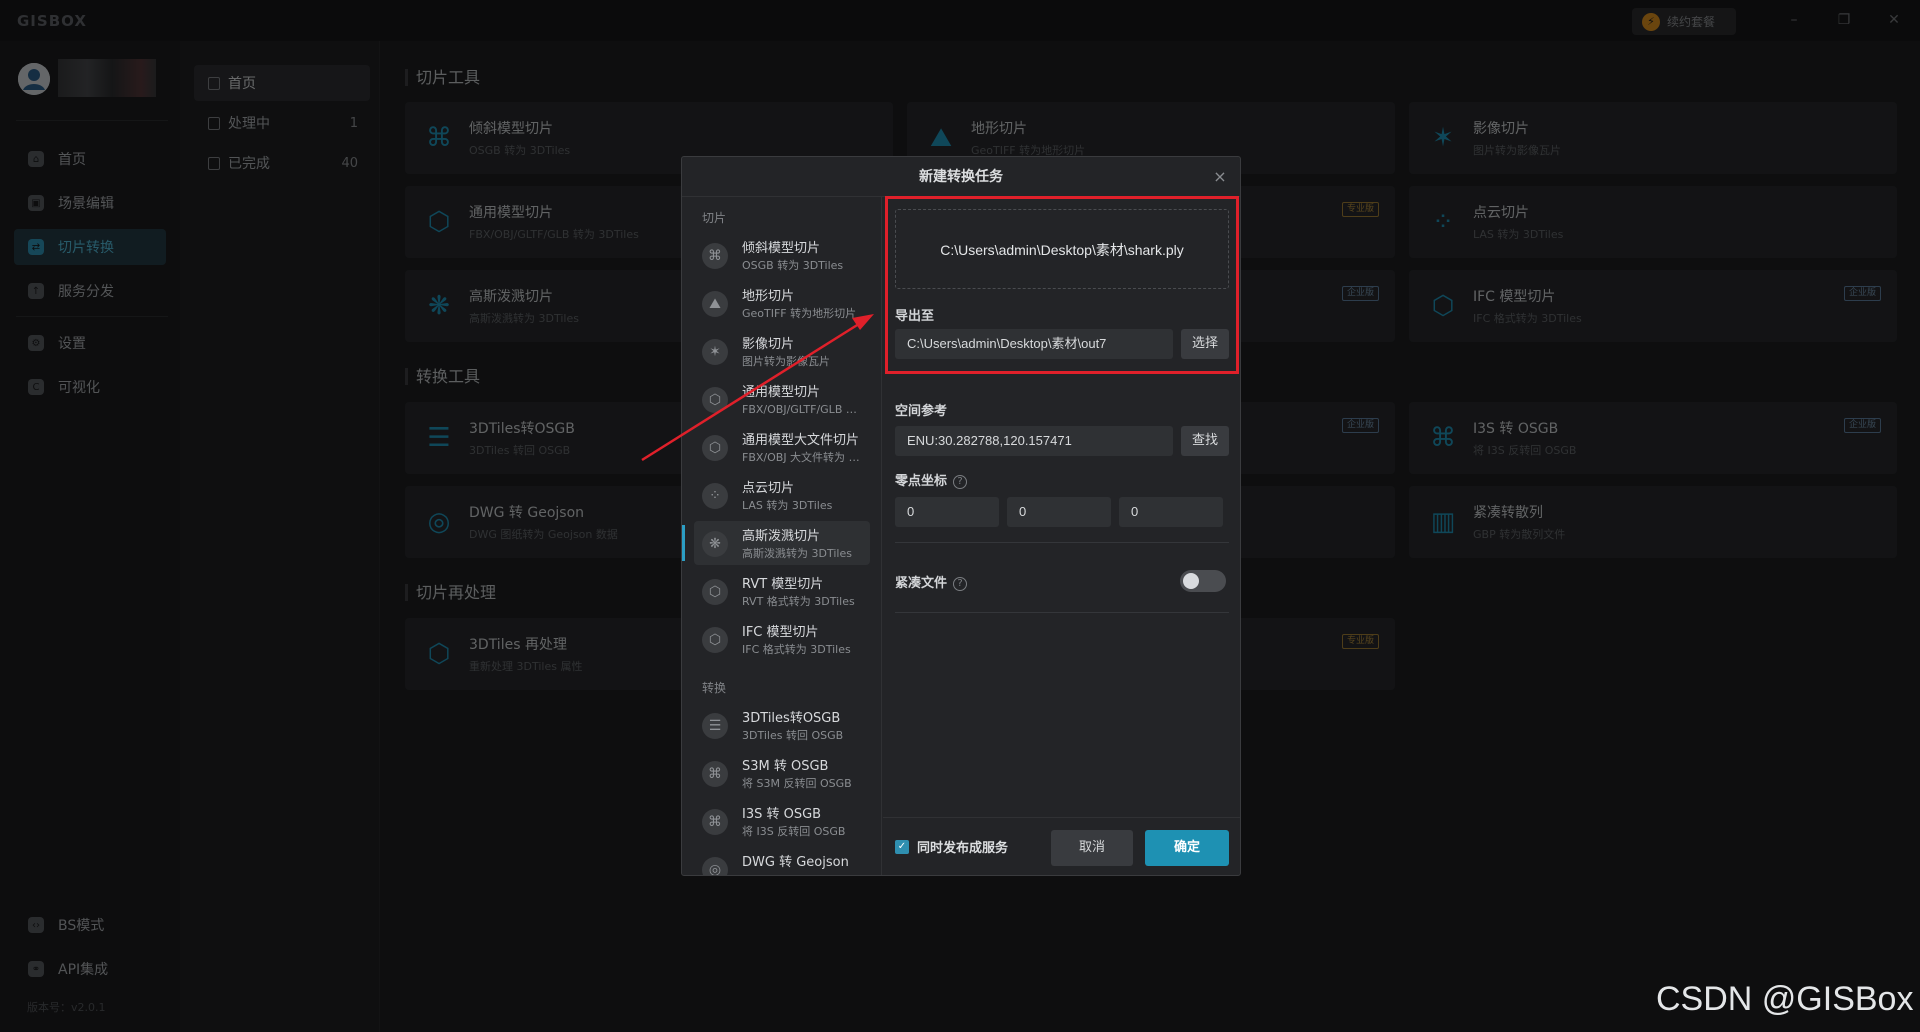 This screenshot has width=1920, height=1032. I want to click on watermark: CSDN @GISBox, so click(1785, 999).